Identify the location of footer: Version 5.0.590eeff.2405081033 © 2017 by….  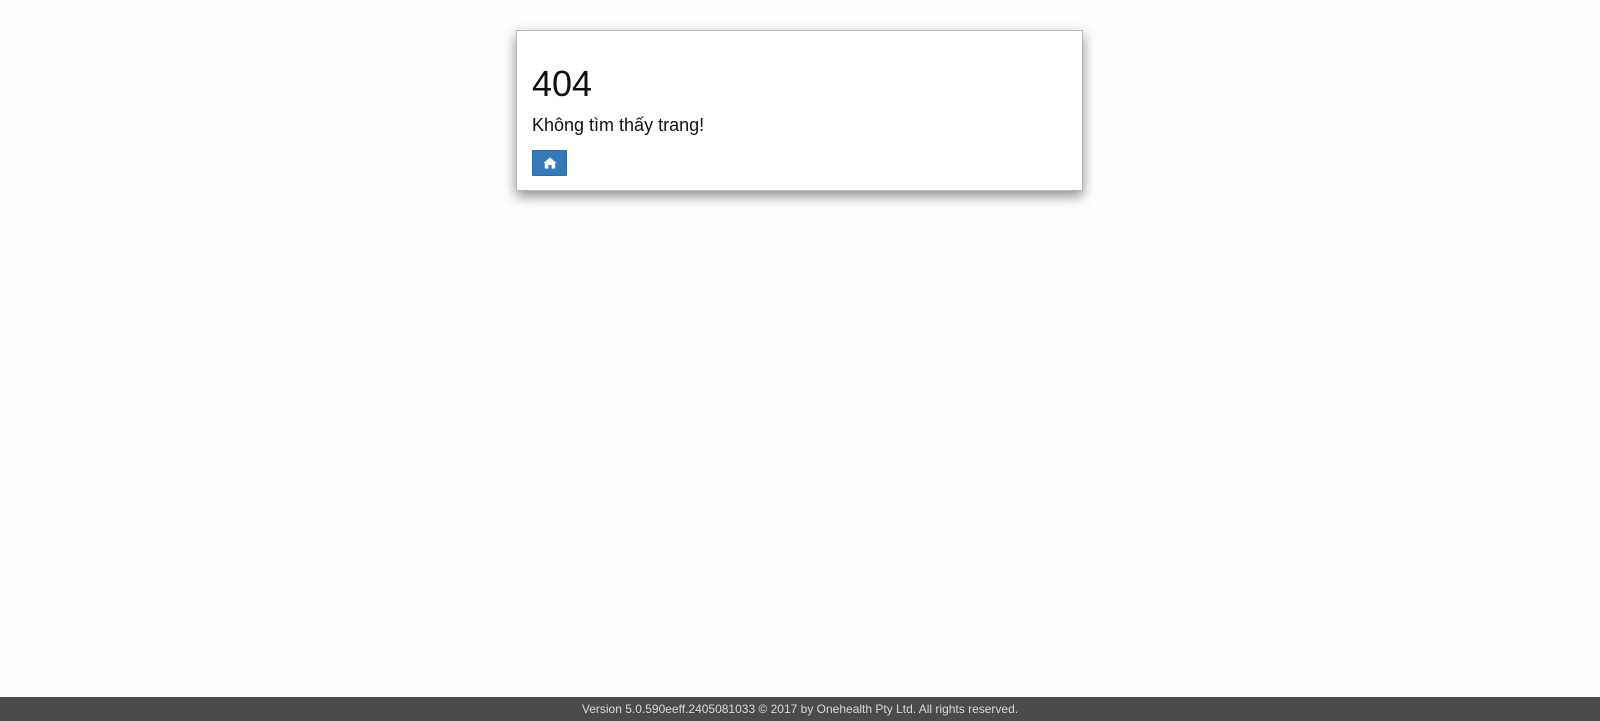
(800, 709).